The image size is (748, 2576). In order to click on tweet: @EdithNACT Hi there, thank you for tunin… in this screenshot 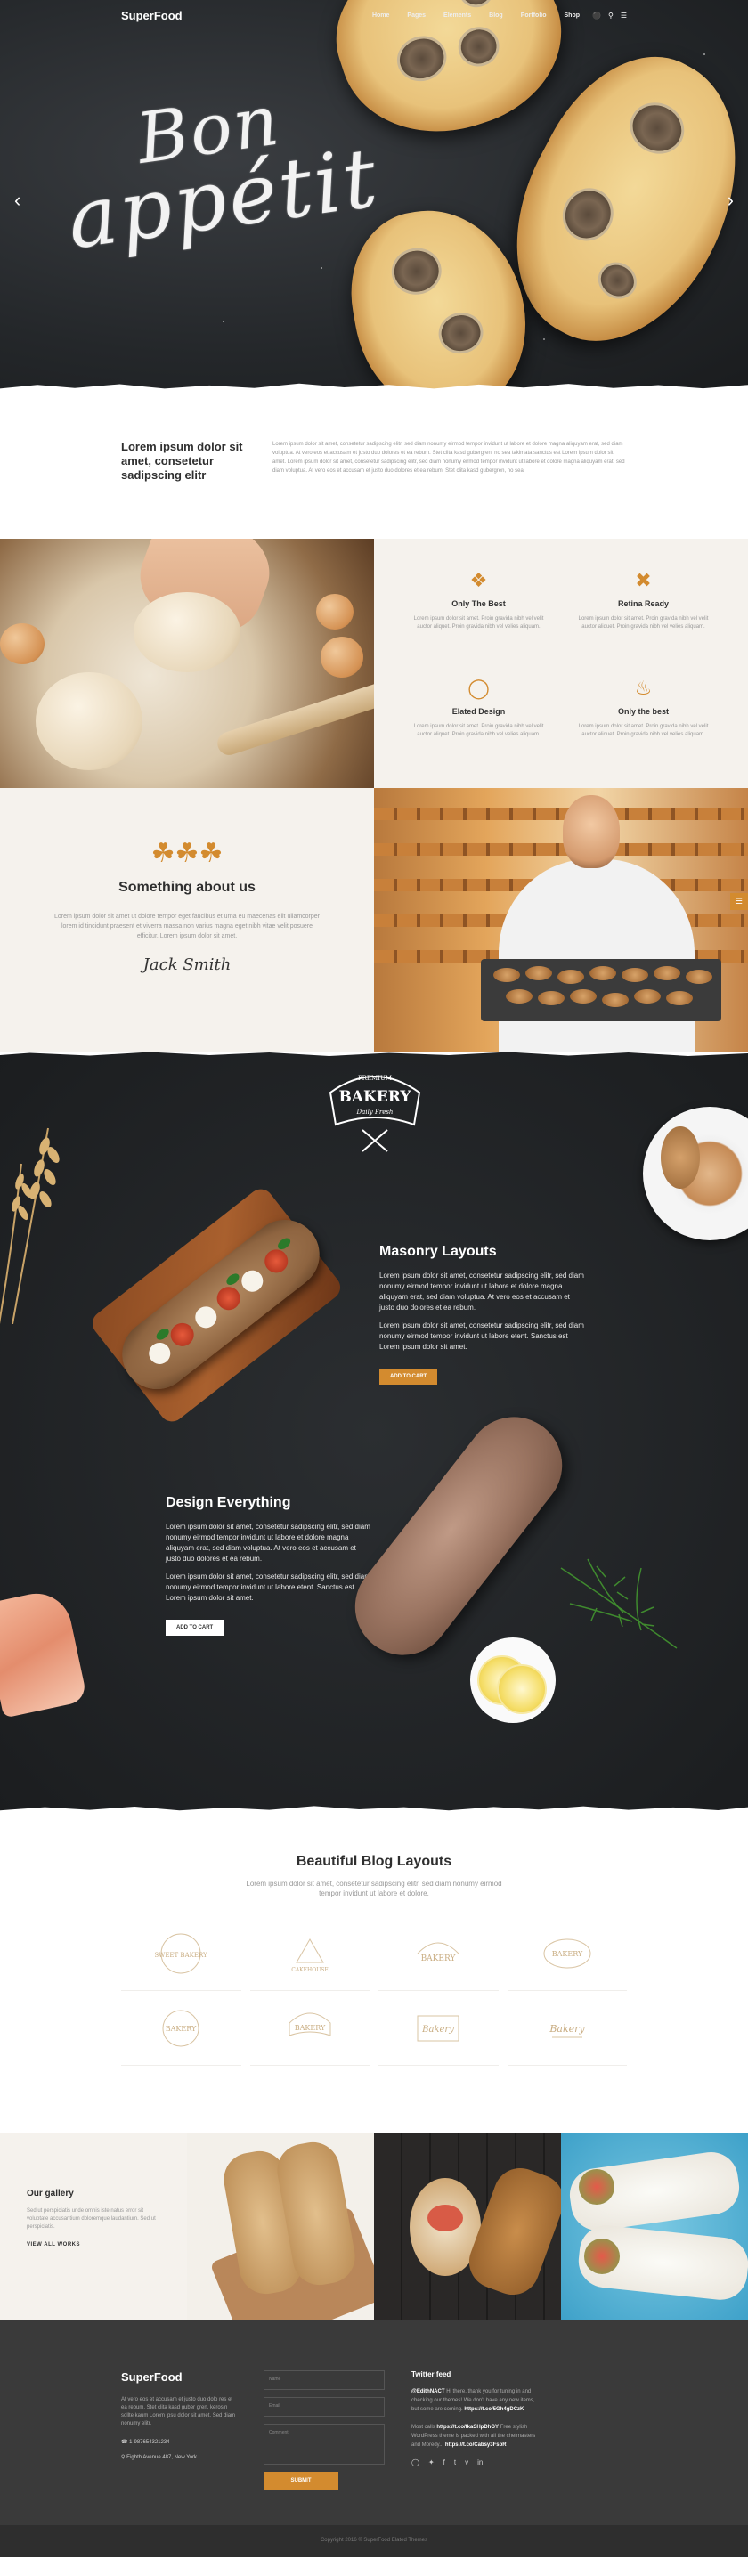, I will do `click(473, 2400)`.